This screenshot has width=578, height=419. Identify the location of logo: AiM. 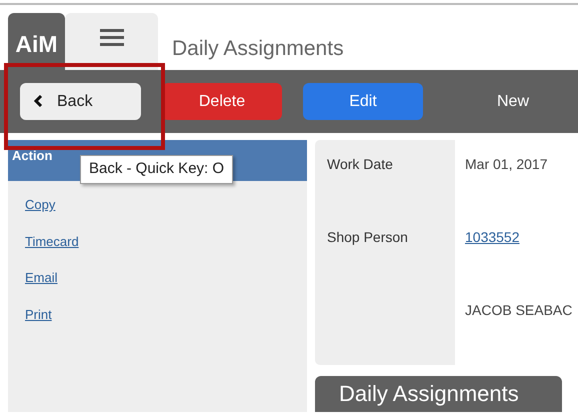
(36, 41).